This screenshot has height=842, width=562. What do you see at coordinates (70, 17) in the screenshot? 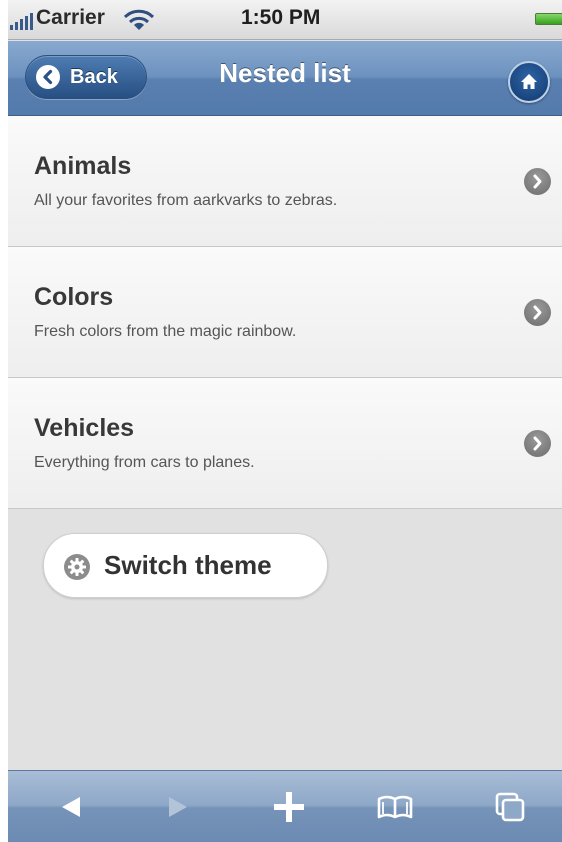
I see `carrier-label: Carrier` at bounding box center [70, 17].